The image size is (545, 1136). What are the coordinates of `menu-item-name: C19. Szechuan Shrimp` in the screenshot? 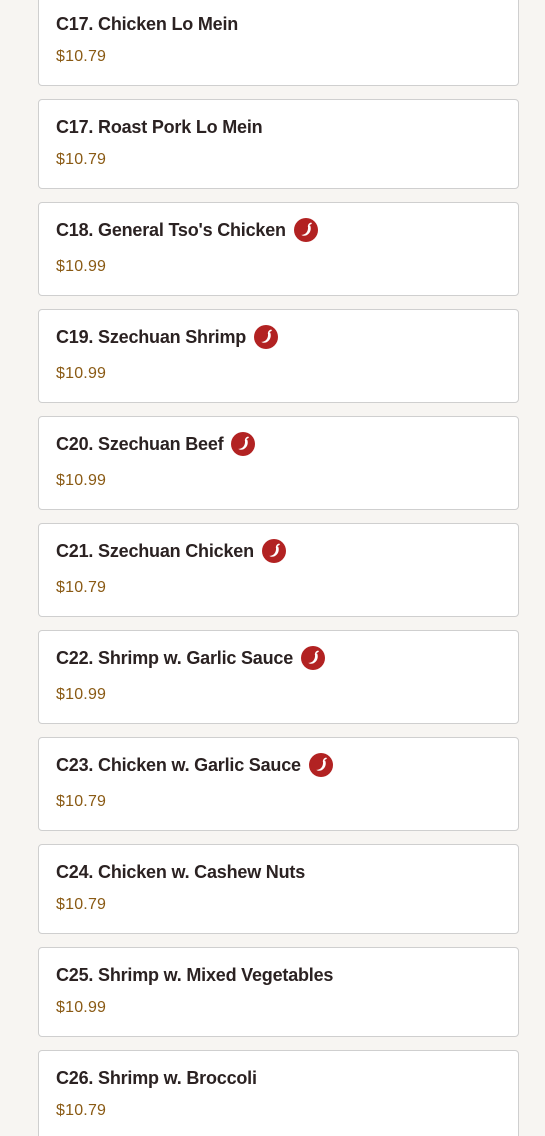 It's located at (151, 336).